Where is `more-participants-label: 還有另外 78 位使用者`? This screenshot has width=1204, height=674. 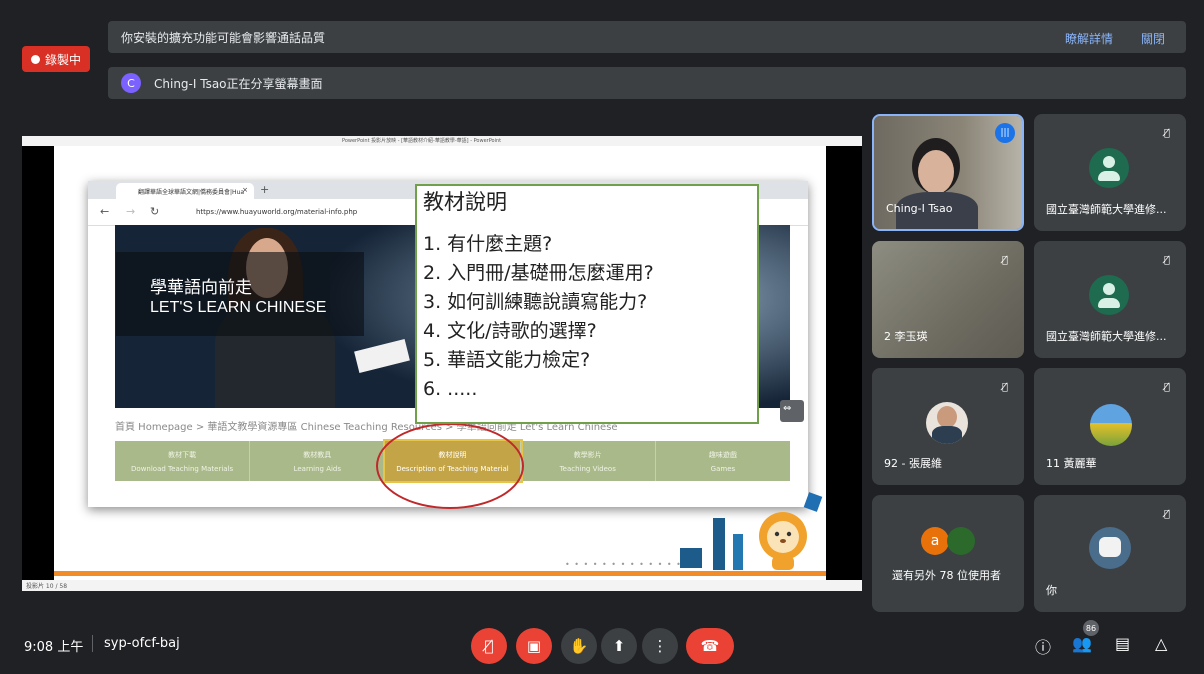
more-participants-label: 還有另外 78 位使用者 is located at coordinates (946, 575).